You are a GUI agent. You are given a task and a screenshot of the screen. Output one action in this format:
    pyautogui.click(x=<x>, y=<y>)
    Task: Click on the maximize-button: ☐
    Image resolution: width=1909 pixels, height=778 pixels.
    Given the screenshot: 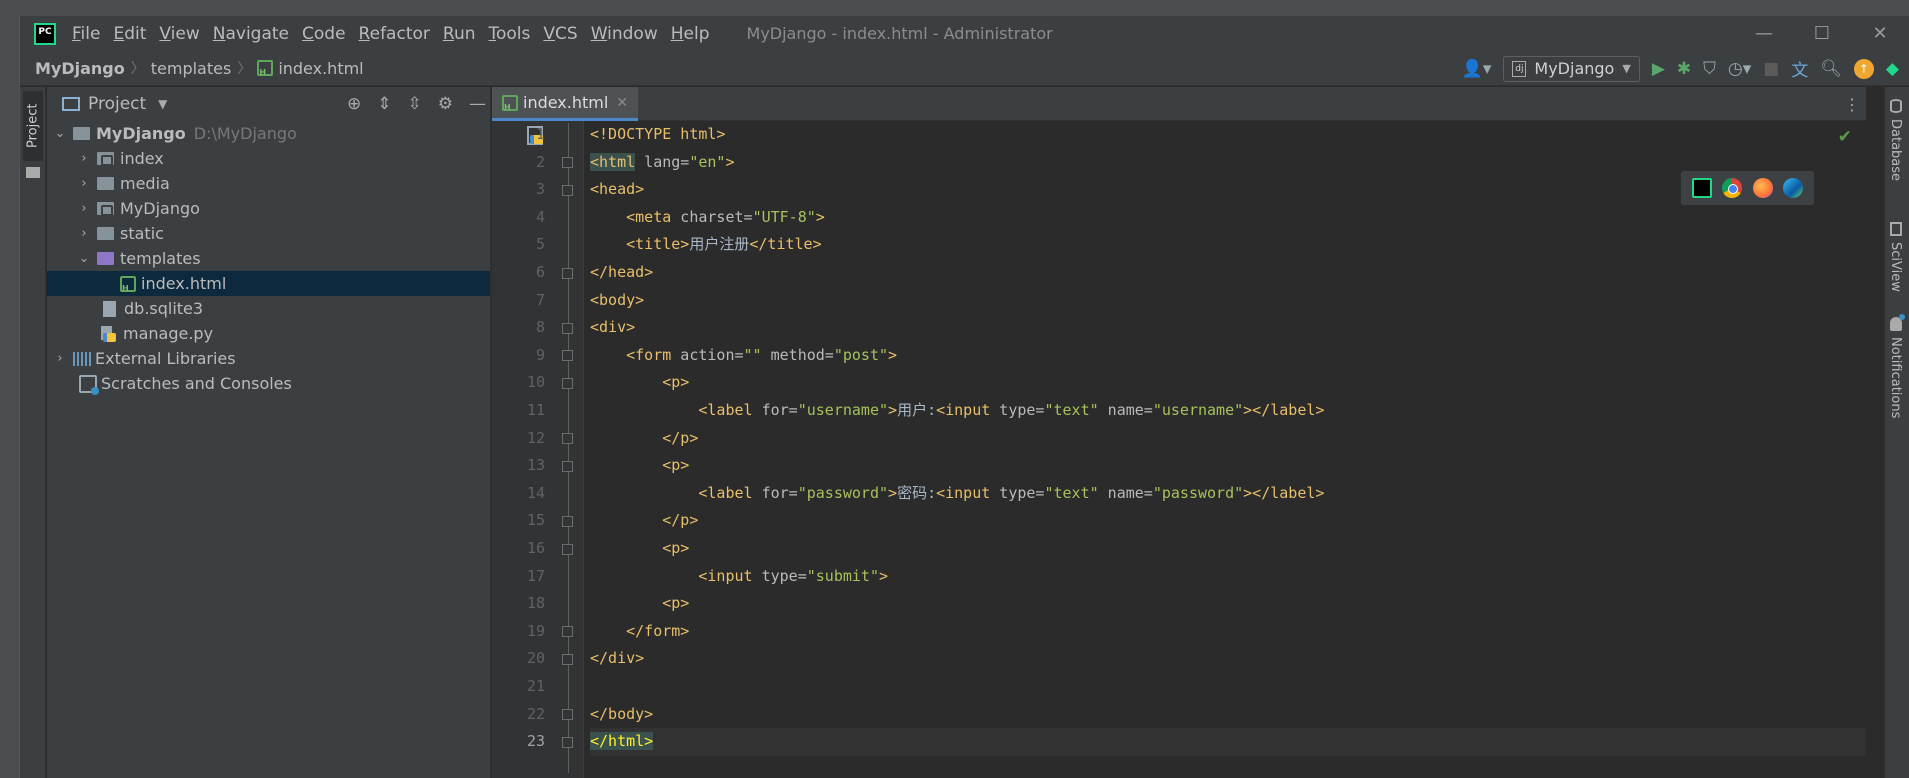 What is the action you would take?
    pyautogui.click(x=1822, y=33)
    